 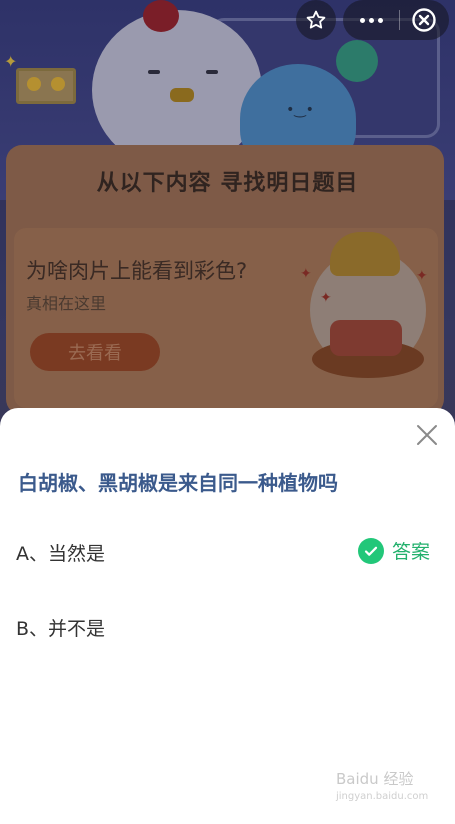 I want to click on chick-beak, so click(x=182, y=95).